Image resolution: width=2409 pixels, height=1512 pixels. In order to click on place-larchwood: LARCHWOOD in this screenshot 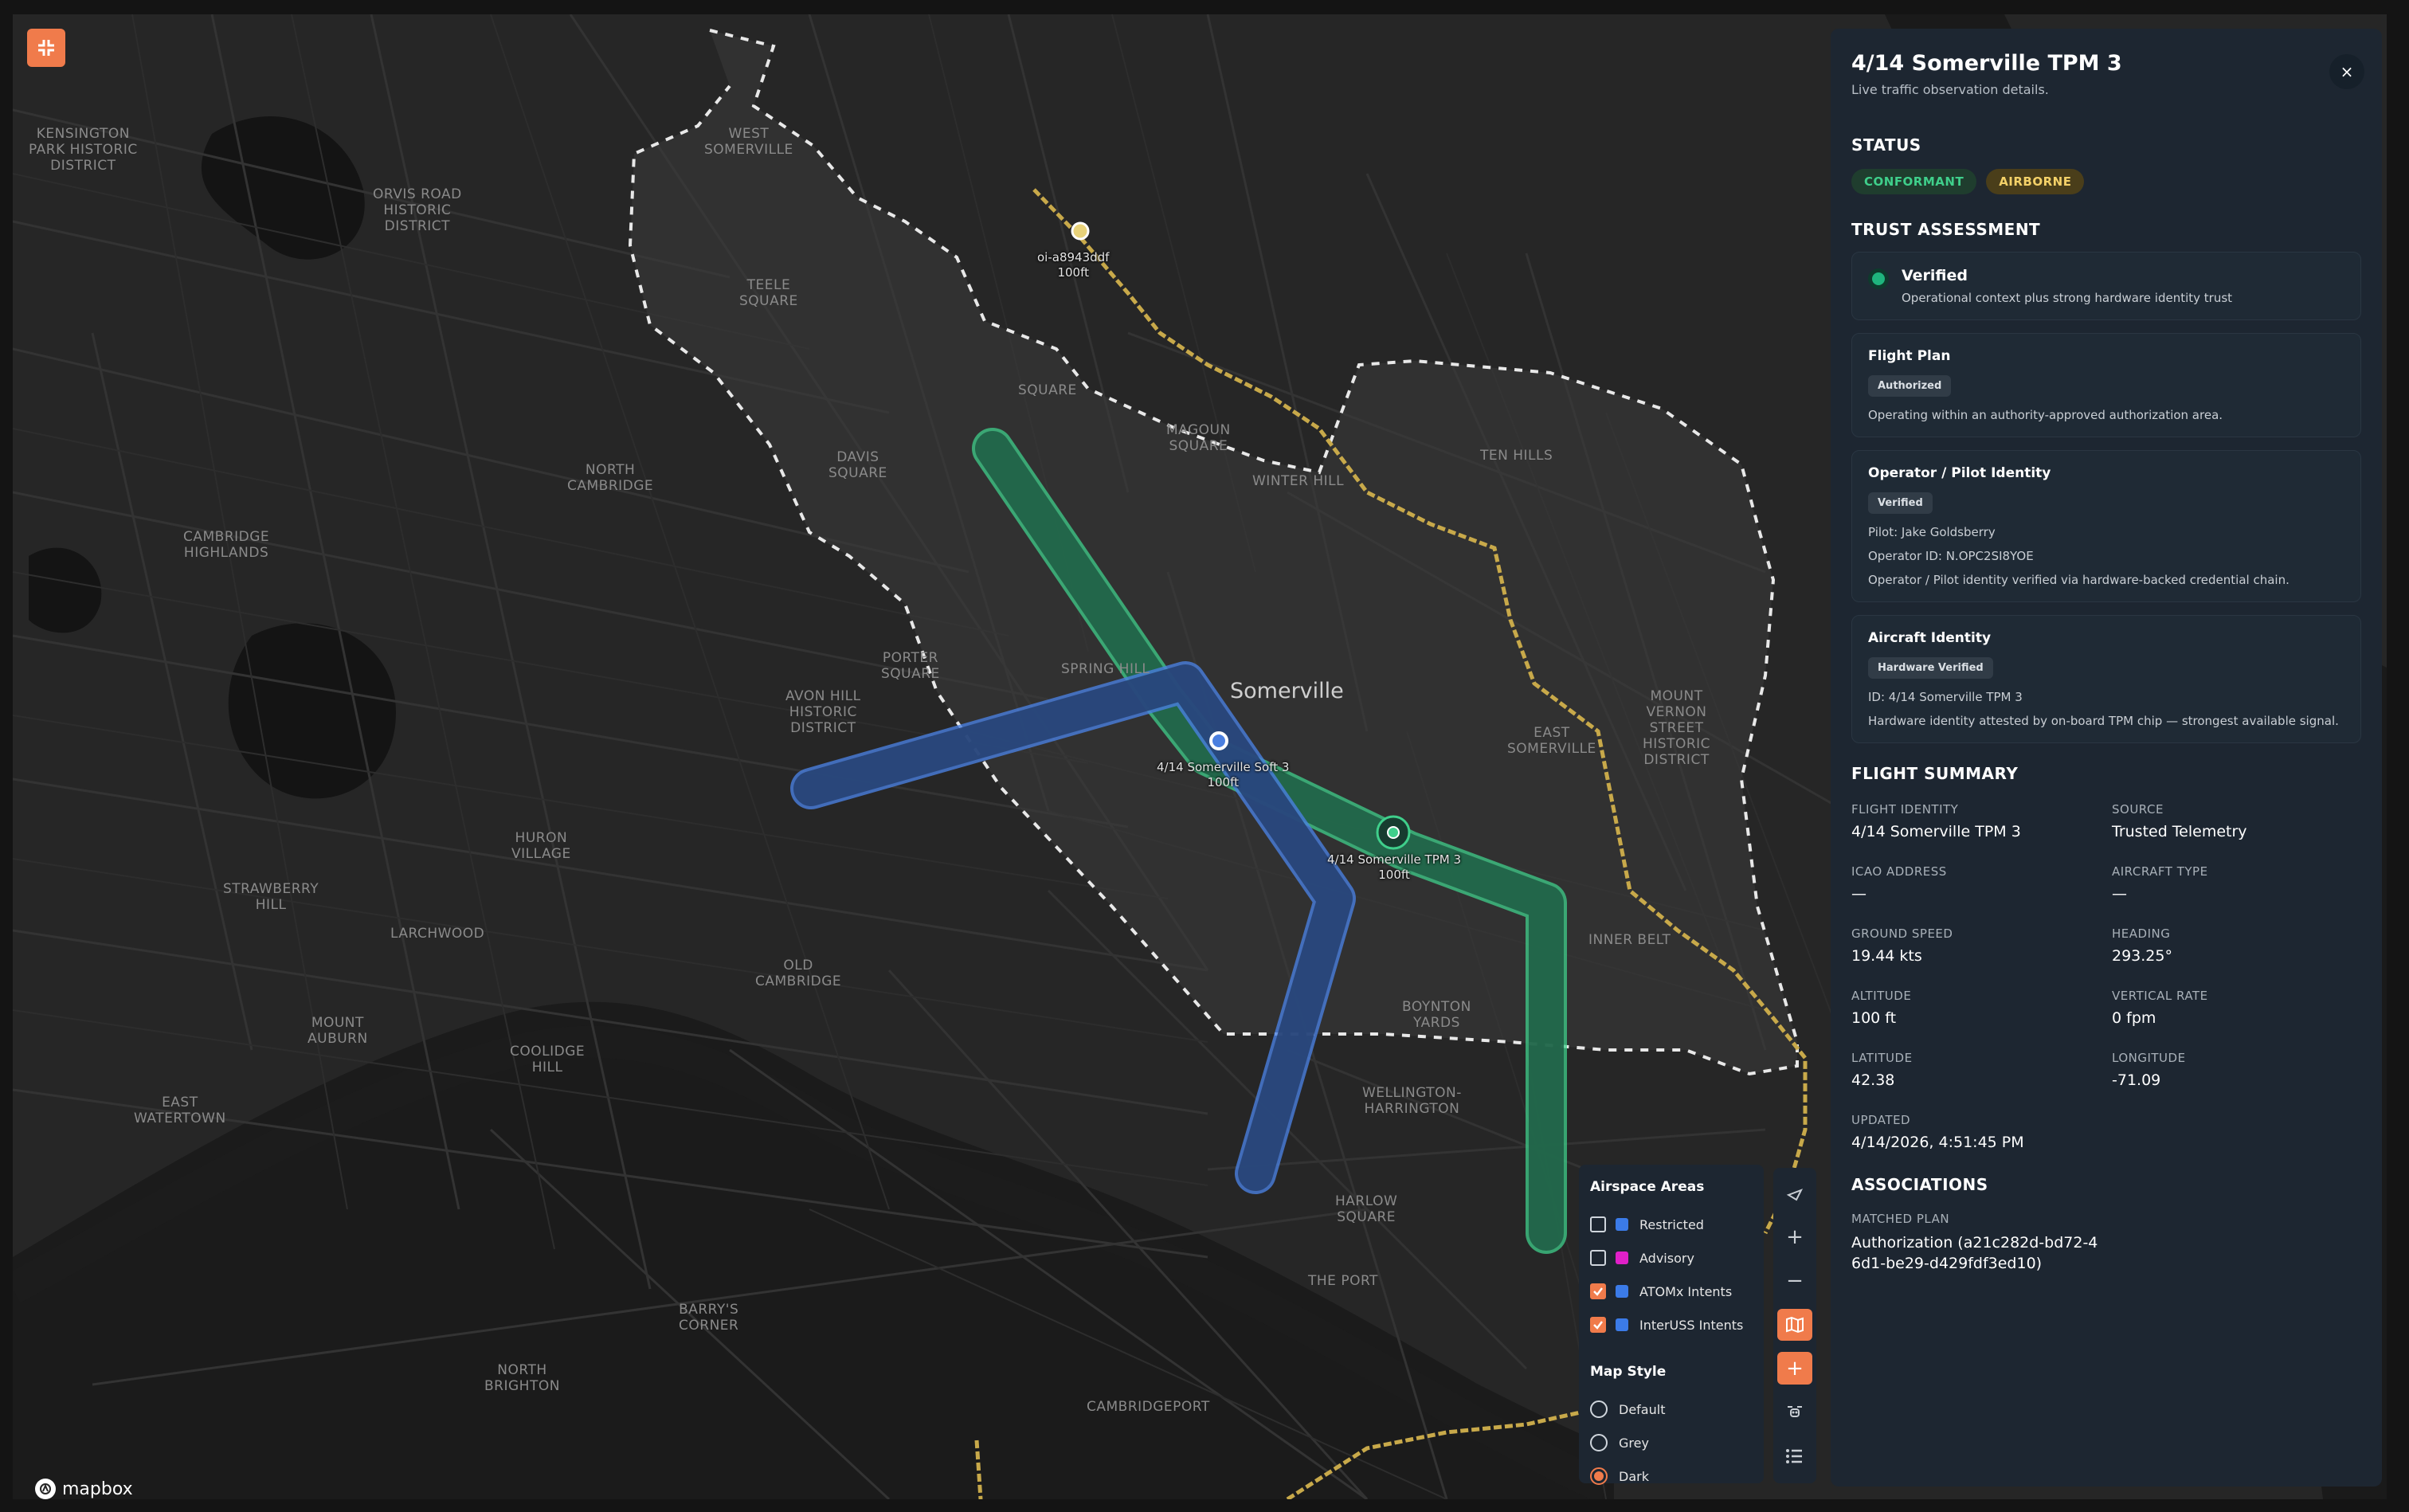, I will do `click(437, 934)`.